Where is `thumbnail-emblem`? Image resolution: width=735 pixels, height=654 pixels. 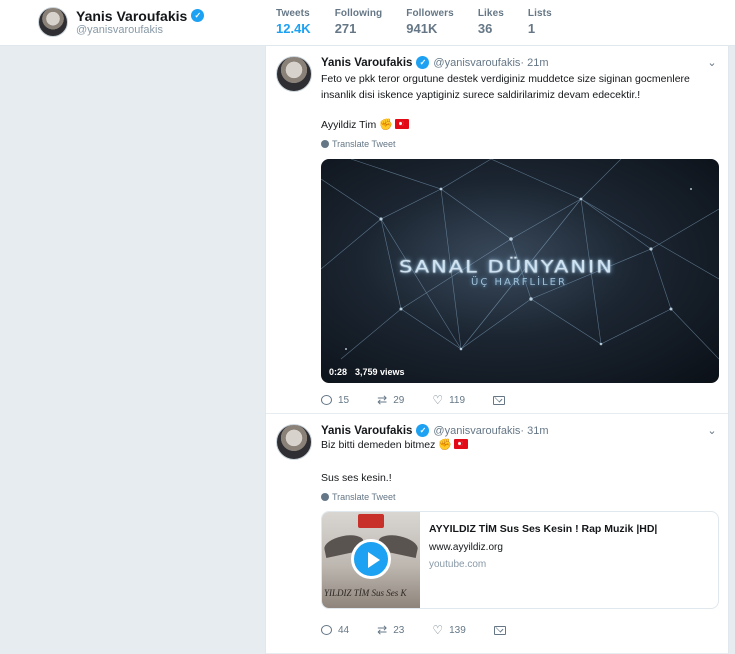
thumbnail-emblem is located at coordinates (371, 521).